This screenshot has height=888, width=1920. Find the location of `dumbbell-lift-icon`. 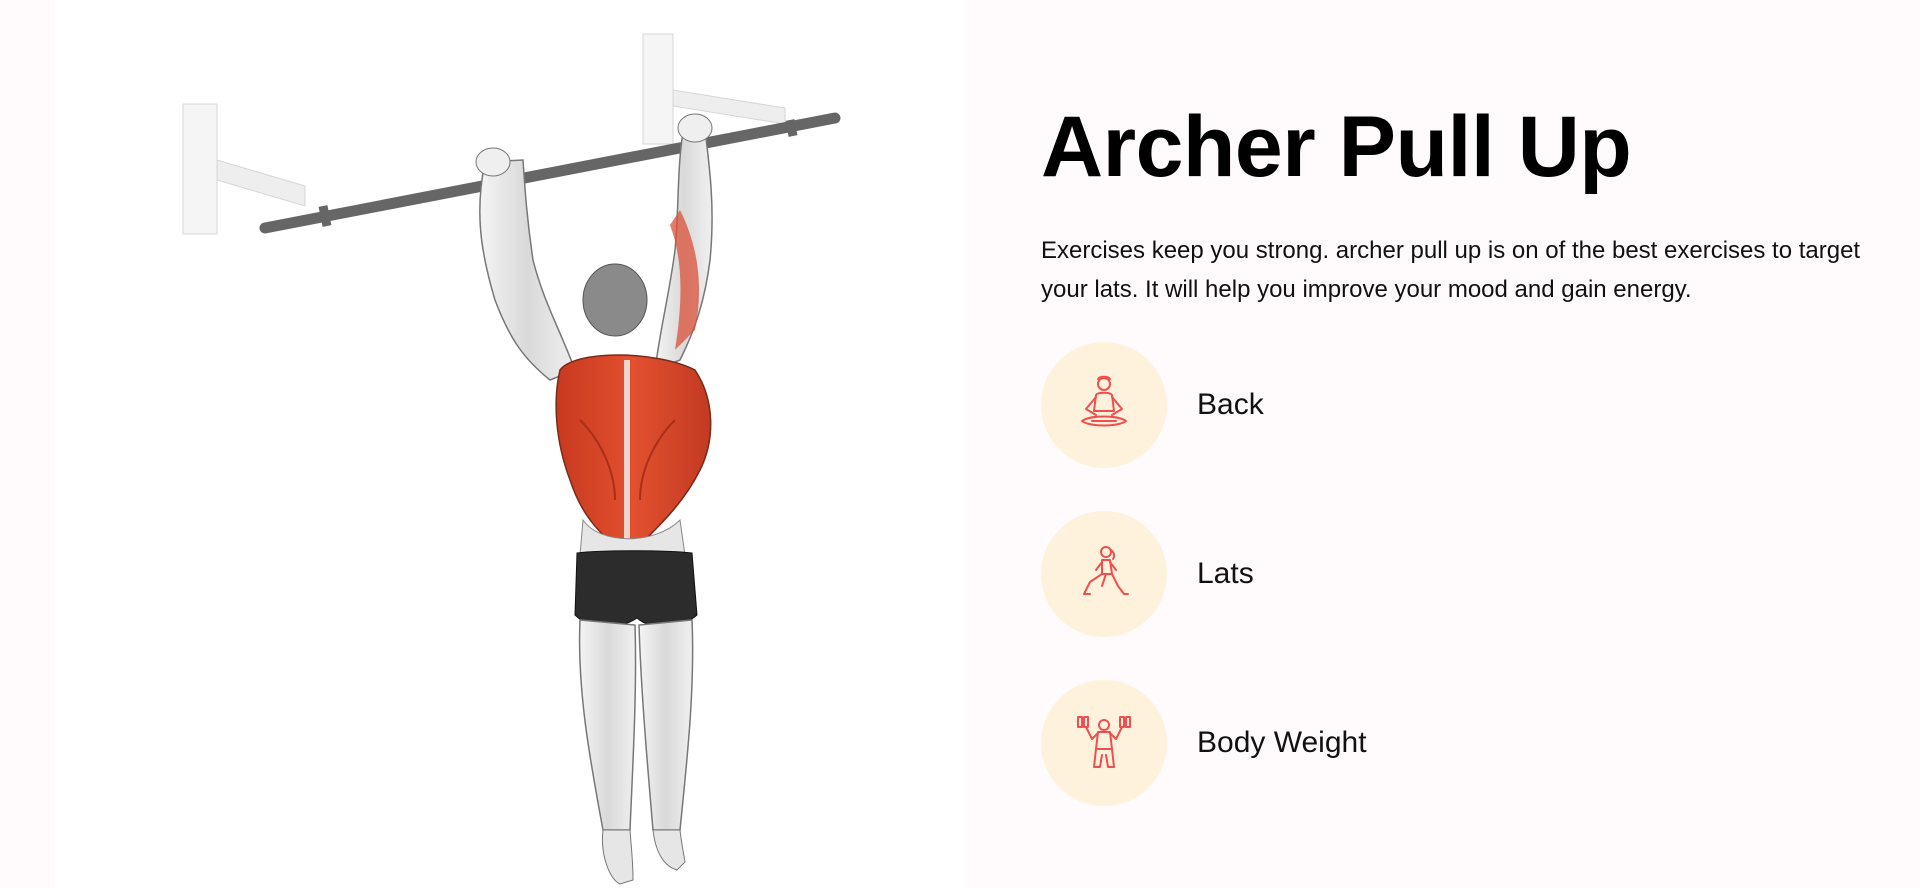

dumbbell-lift-icon is located at coordinates (1104, 742).